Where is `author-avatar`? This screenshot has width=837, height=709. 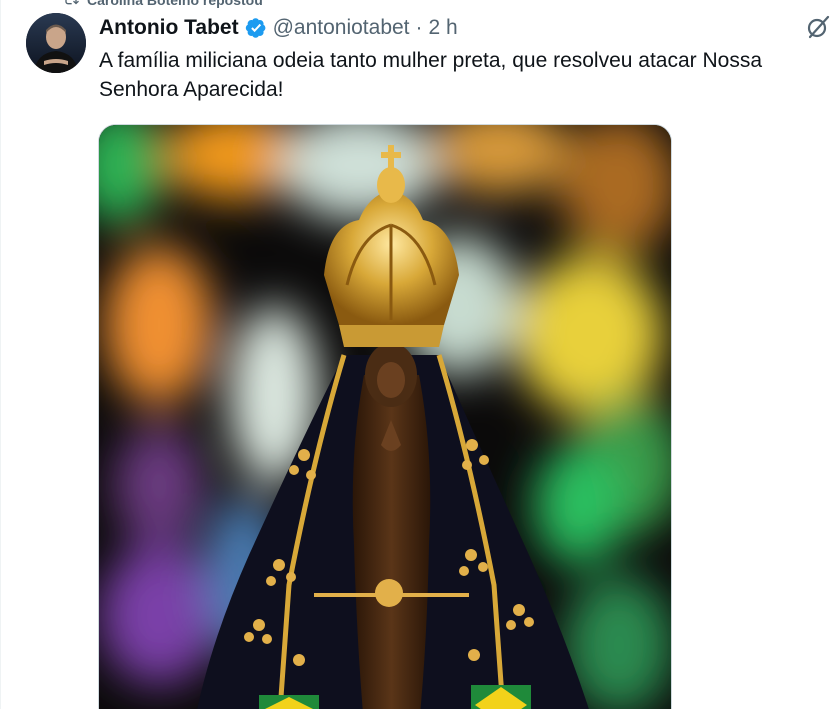
author-avatar is located at coordinates (56, 43).